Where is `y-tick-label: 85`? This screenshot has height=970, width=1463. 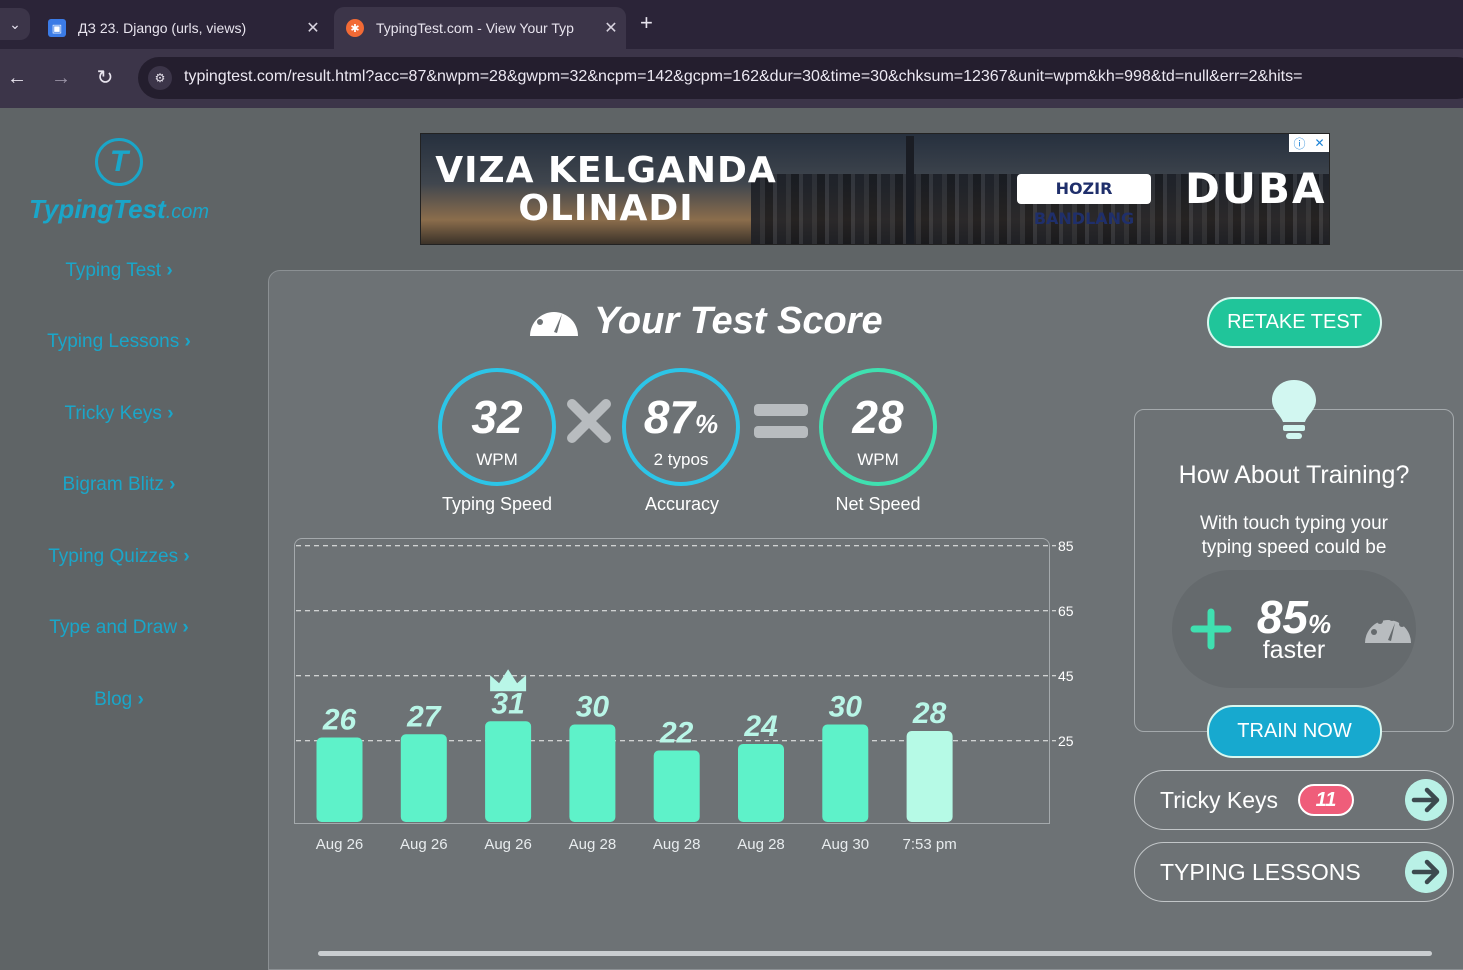 y-tick-label: 85 is located at coordinates (1066, 546).